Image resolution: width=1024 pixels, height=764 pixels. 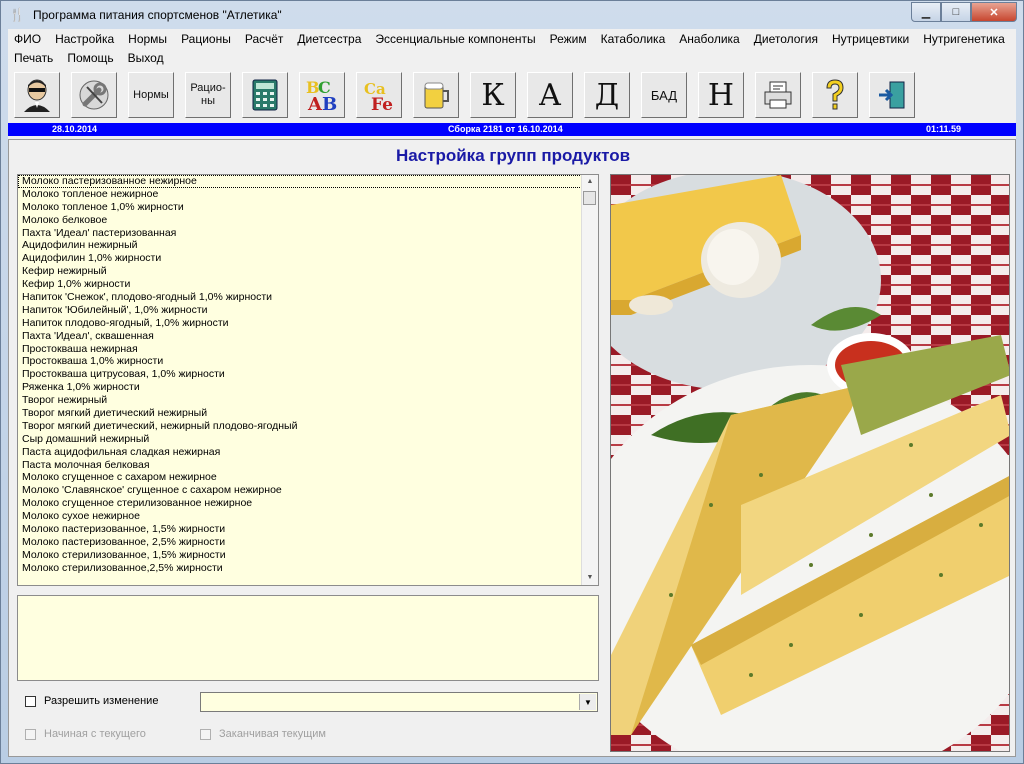 I want to click on dietology-button: Д, so click(x=607, y=95).